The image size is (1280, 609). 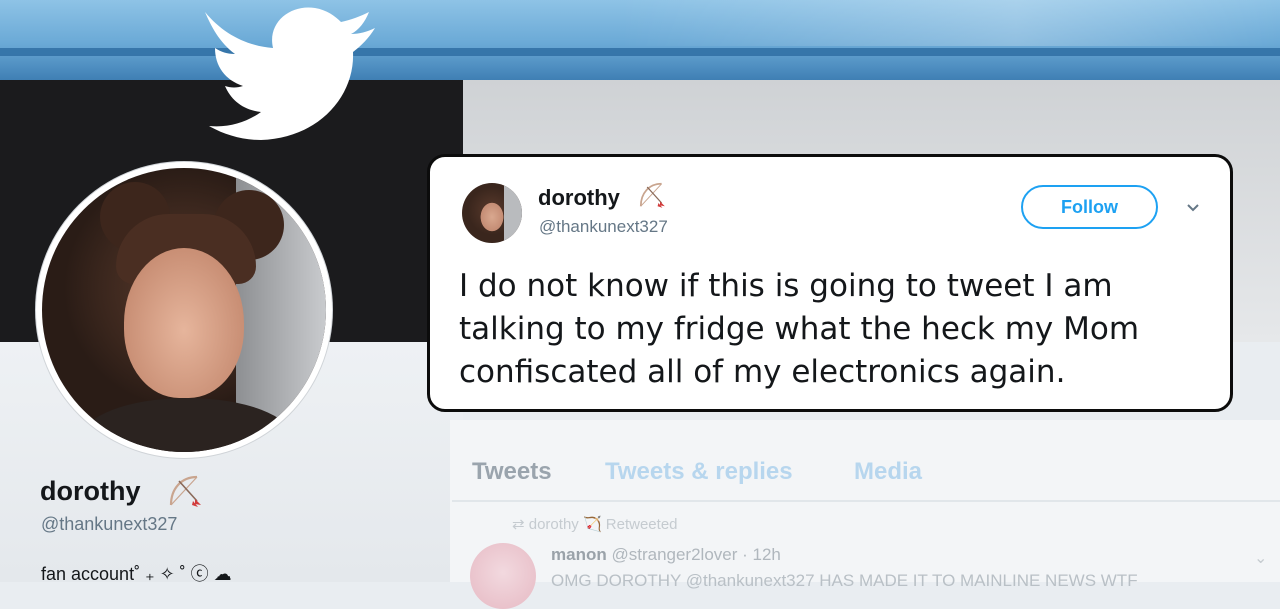 What do you see at coordinates (950, 23) in the screenshot?
I see `banner-shine` at bounding box center [950, 23].